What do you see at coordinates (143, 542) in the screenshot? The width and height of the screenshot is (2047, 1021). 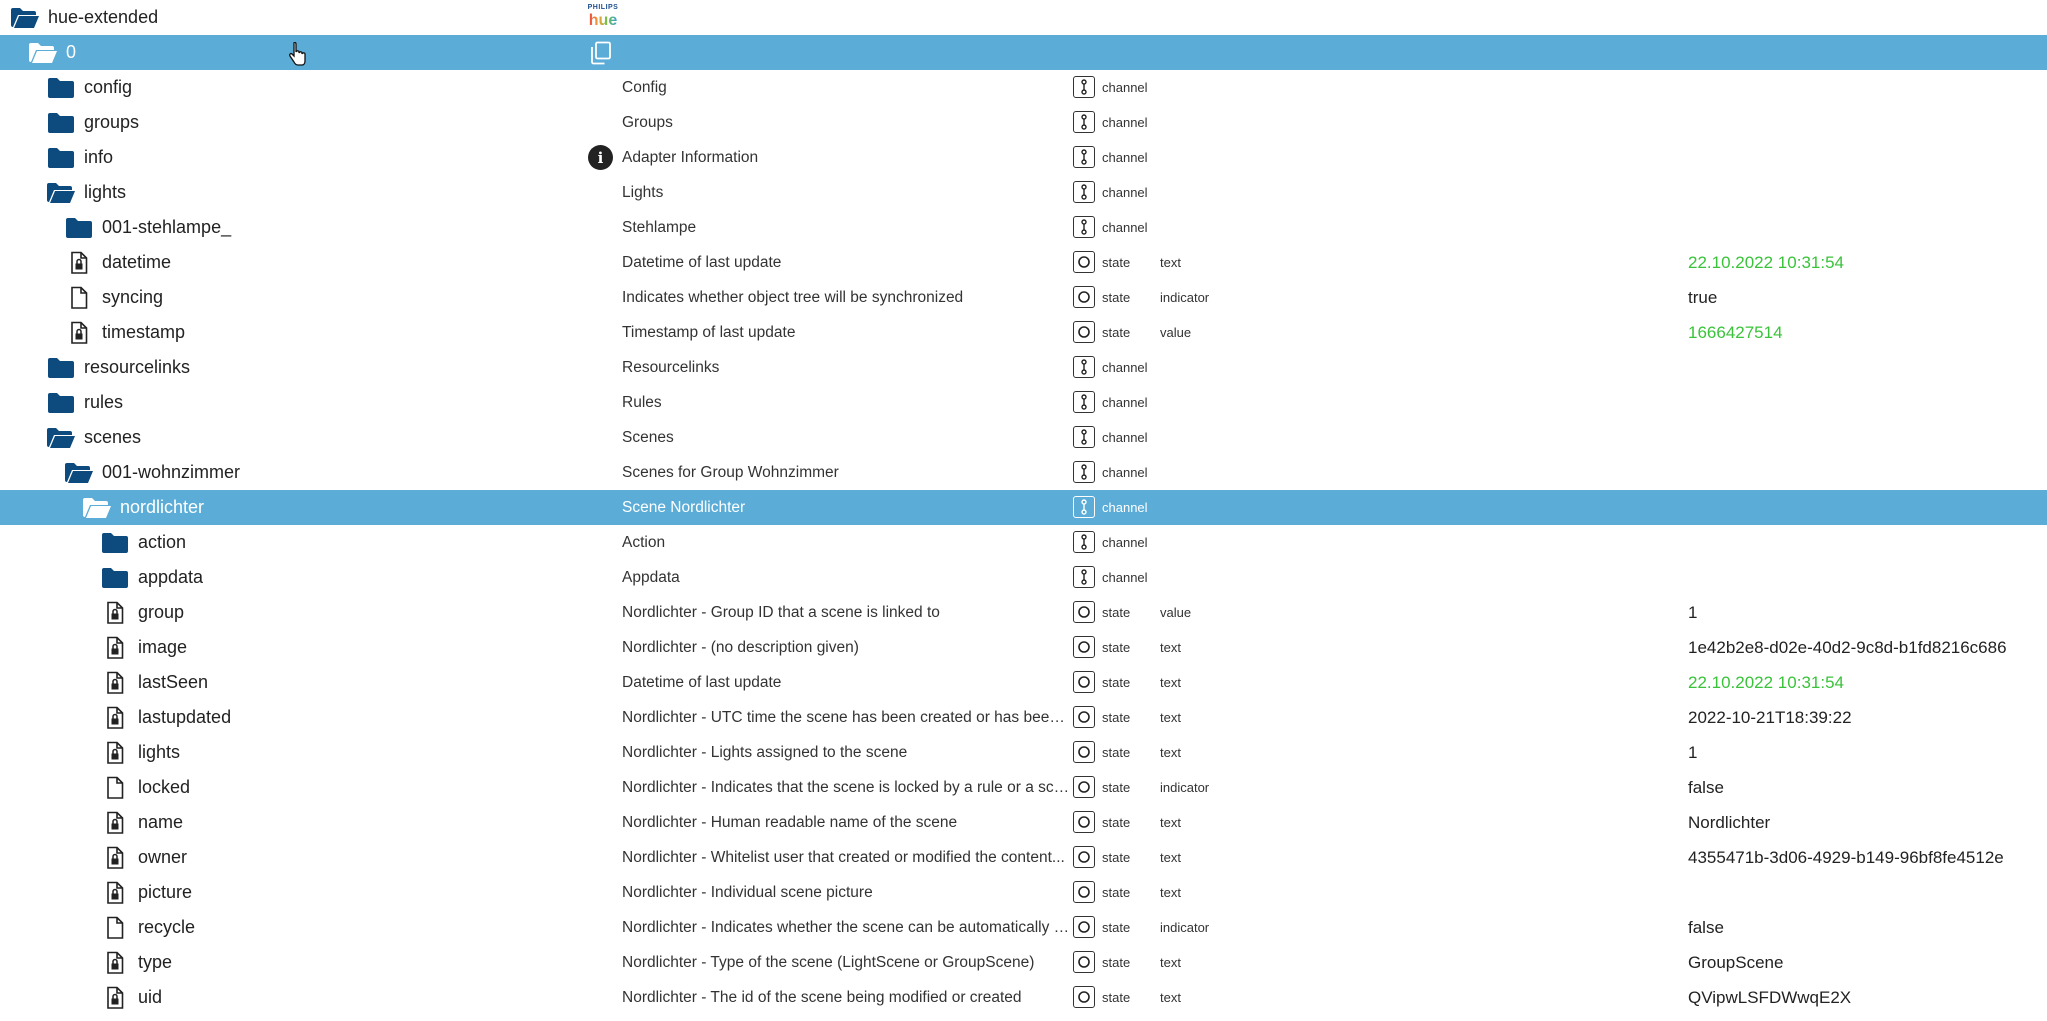 I see `tree-node: action` at bounding box center [143, 542].